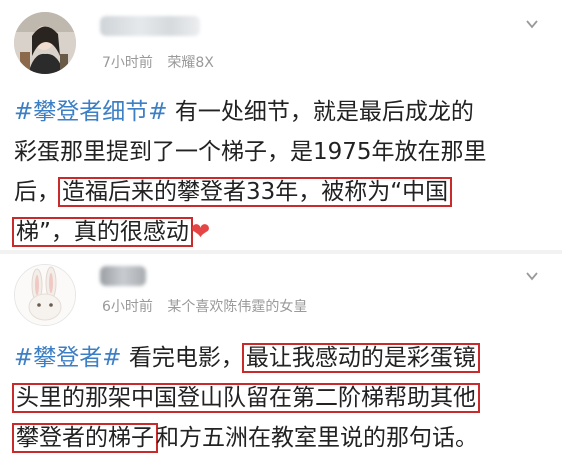 Image resolution: width=562 pixels, height=458 pixels. What do you see at coordinates (85, 438) in the screenshot?
I see `highlighted-text: 攀登者的梯子` at bounding box center [85, 438].